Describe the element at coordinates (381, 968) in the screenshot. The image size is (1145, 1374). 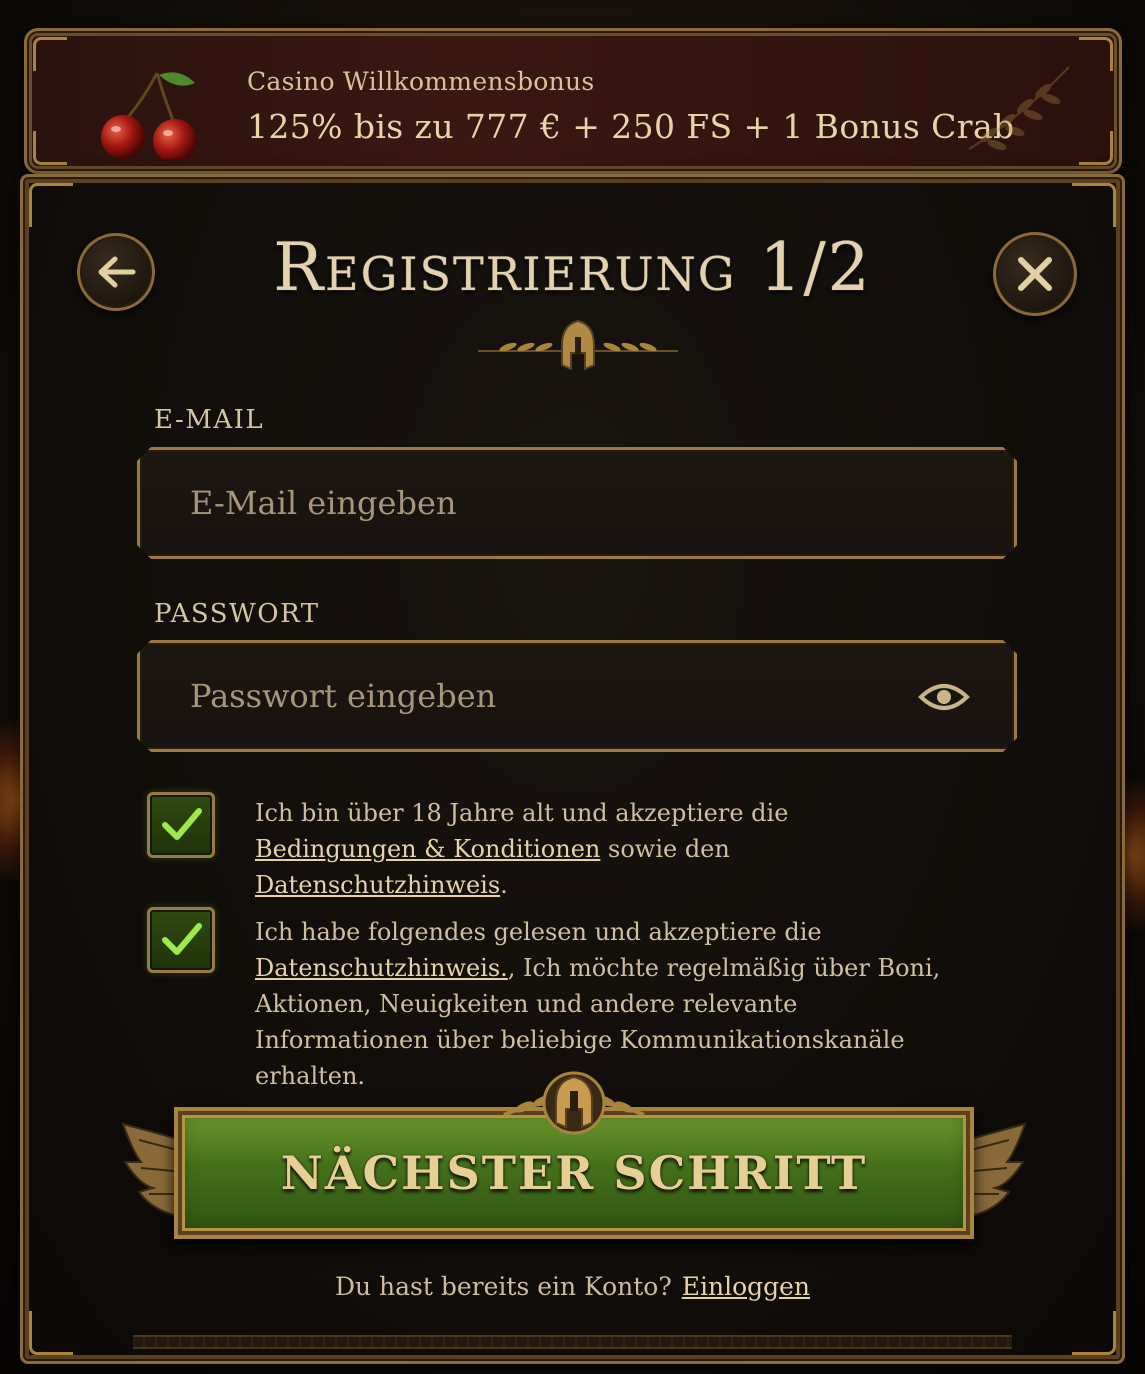
I see `privacy-link: Datenschutzhinweis.` at that location.